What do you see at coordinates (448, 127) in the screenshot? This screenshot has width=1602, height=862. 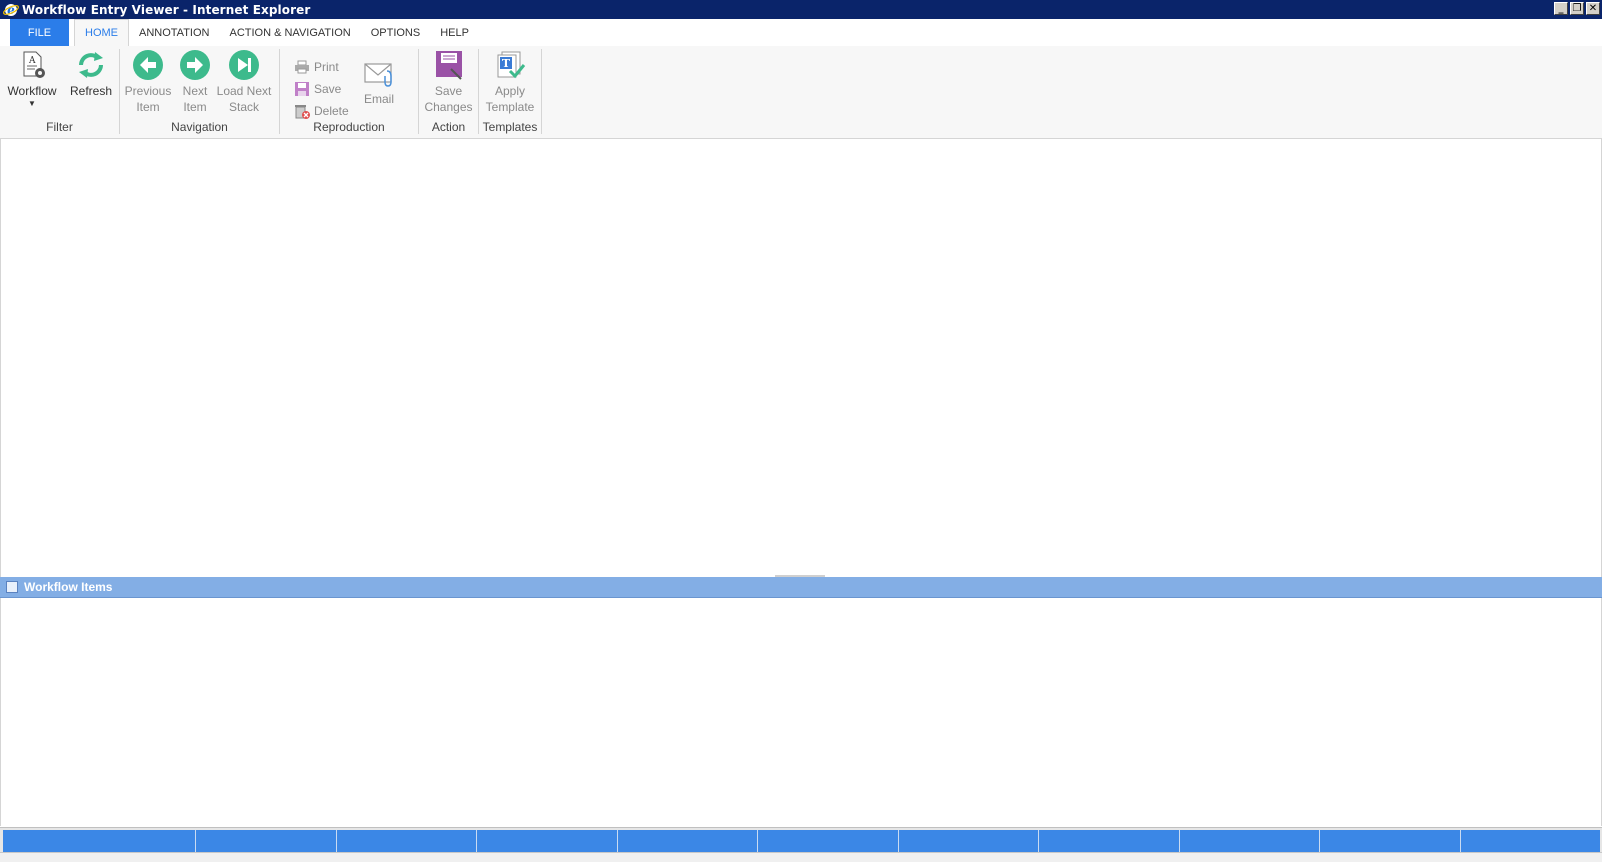 I see `action-group-label: Action` at bounding box center [448, 127].